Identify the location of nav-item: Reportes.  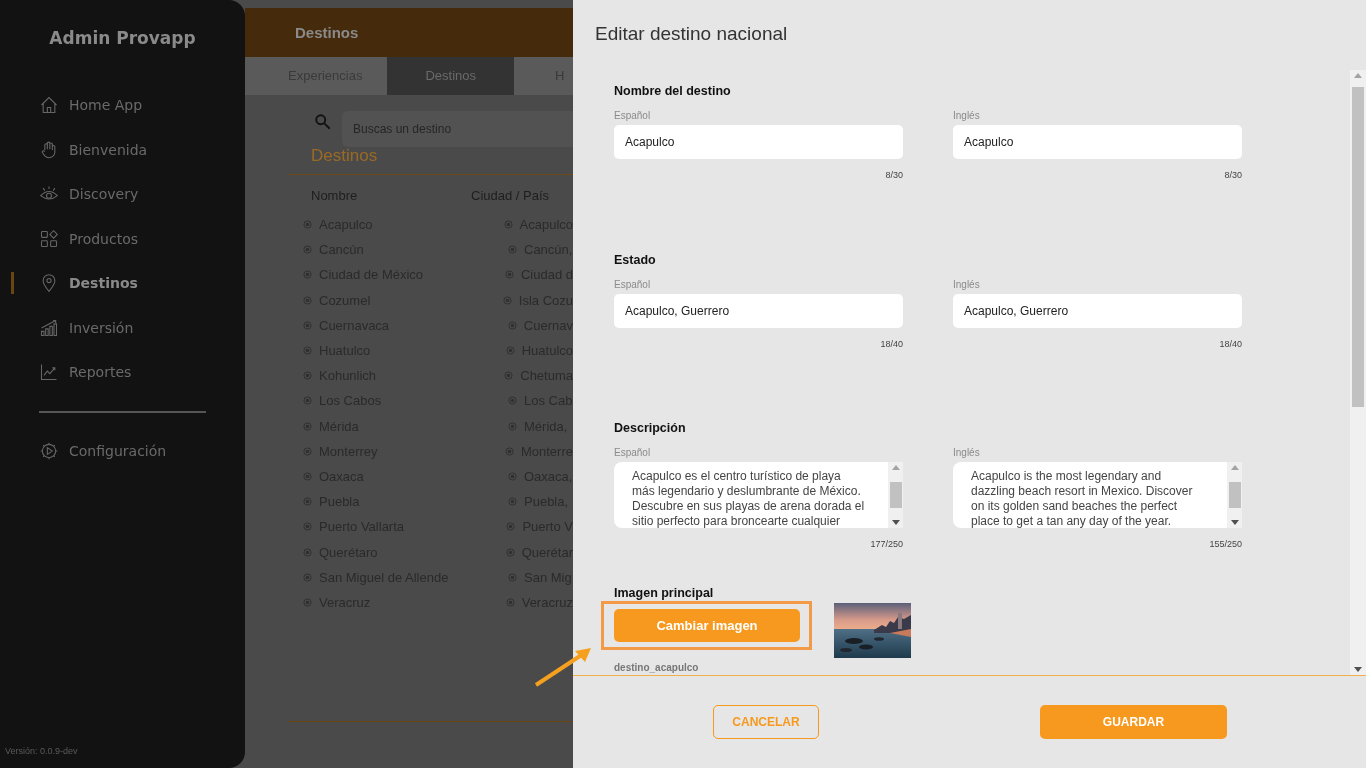
(122, 372).